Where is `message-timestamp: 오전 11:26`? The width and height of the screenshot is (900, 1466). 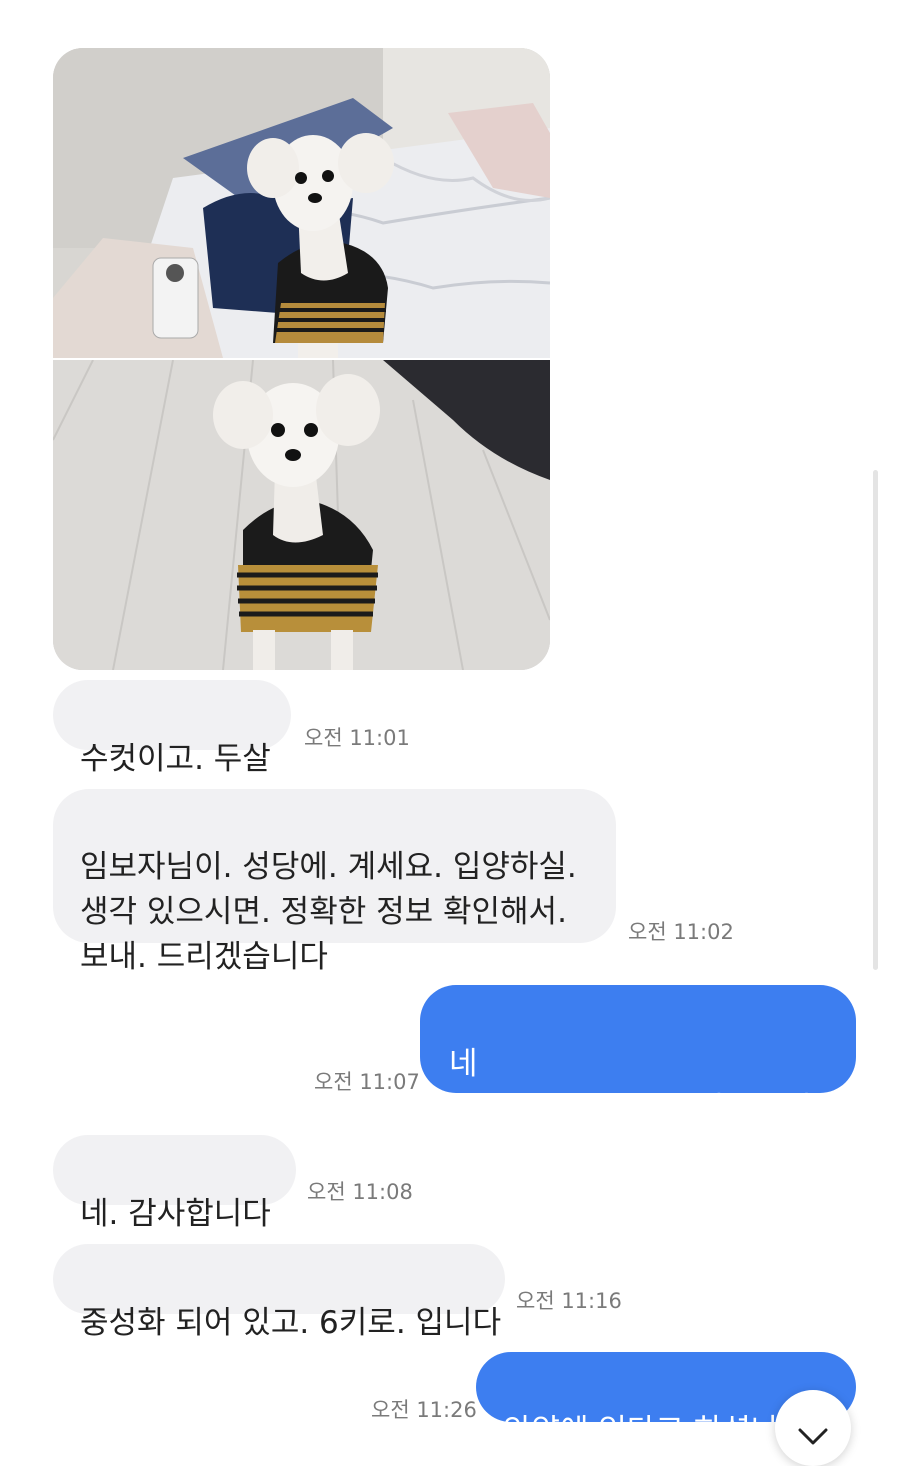
message-timestamp: 오전 11:26 is located at coordinates (424, 1410).